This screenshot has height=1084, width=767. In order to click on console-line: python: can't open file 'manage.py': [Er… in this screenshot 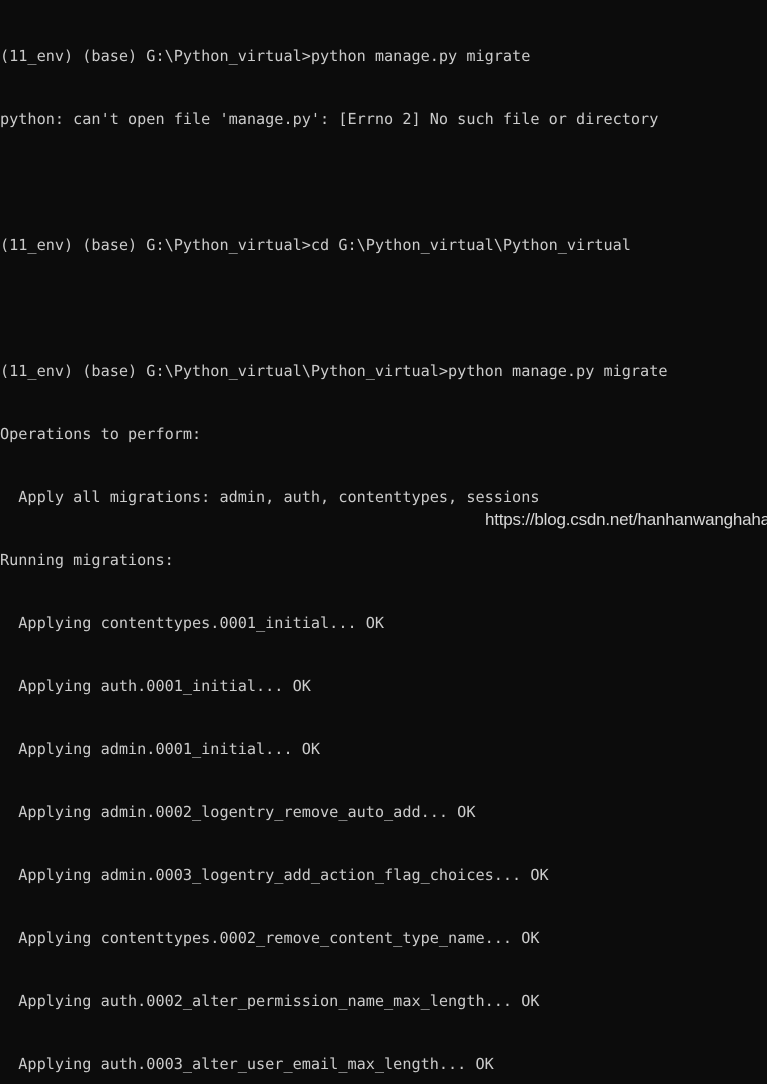, I will do `click(329, 119)`.